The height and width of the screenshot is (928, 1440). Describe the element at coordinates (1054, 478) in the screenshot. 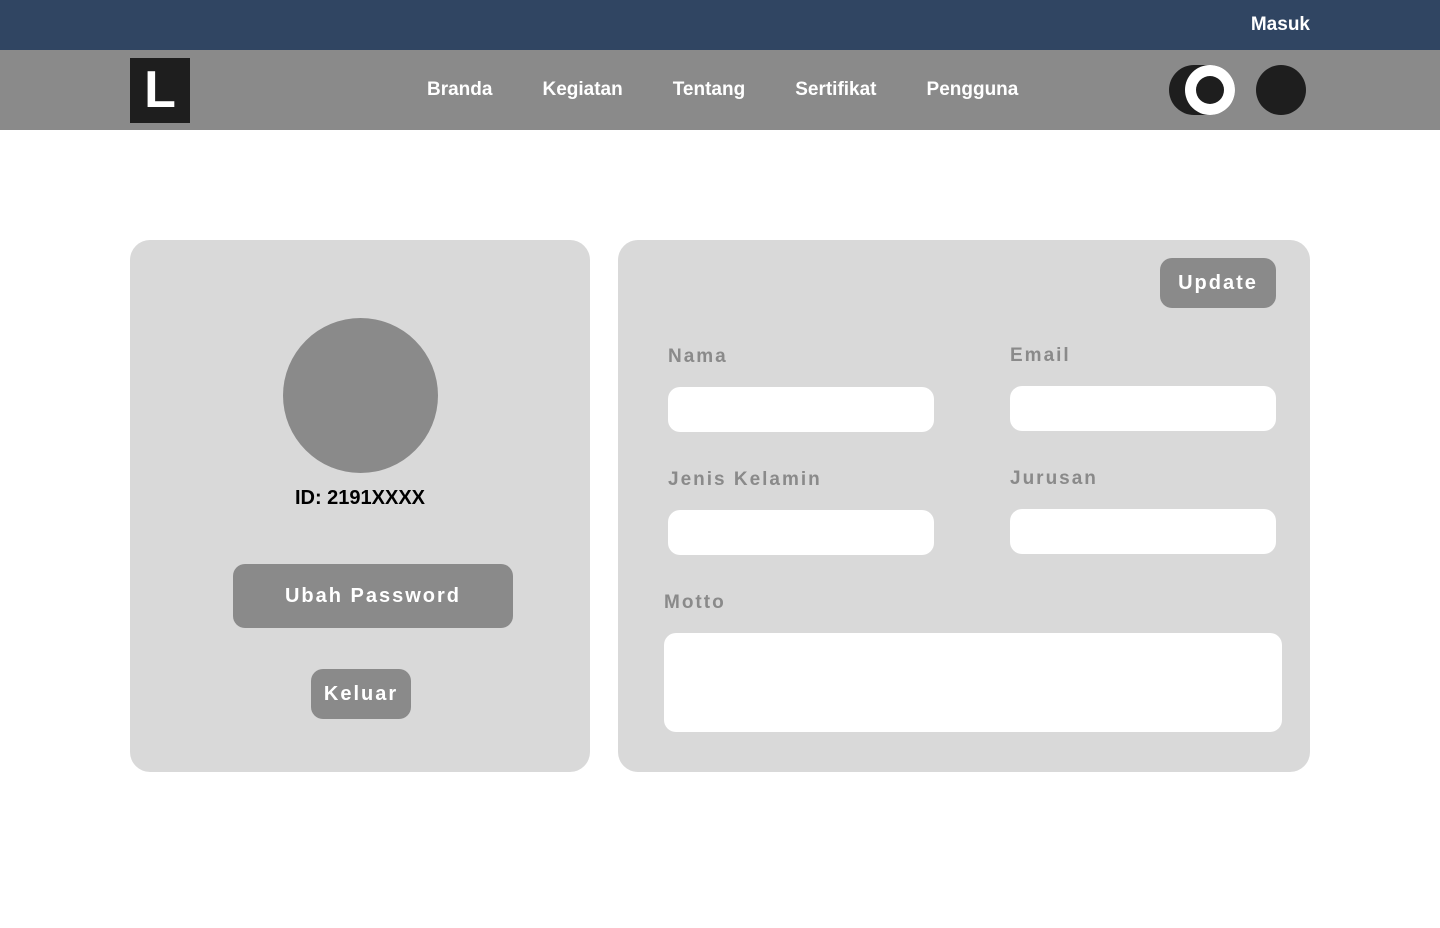

I see `jurusan-label: Jurusan` at that location.